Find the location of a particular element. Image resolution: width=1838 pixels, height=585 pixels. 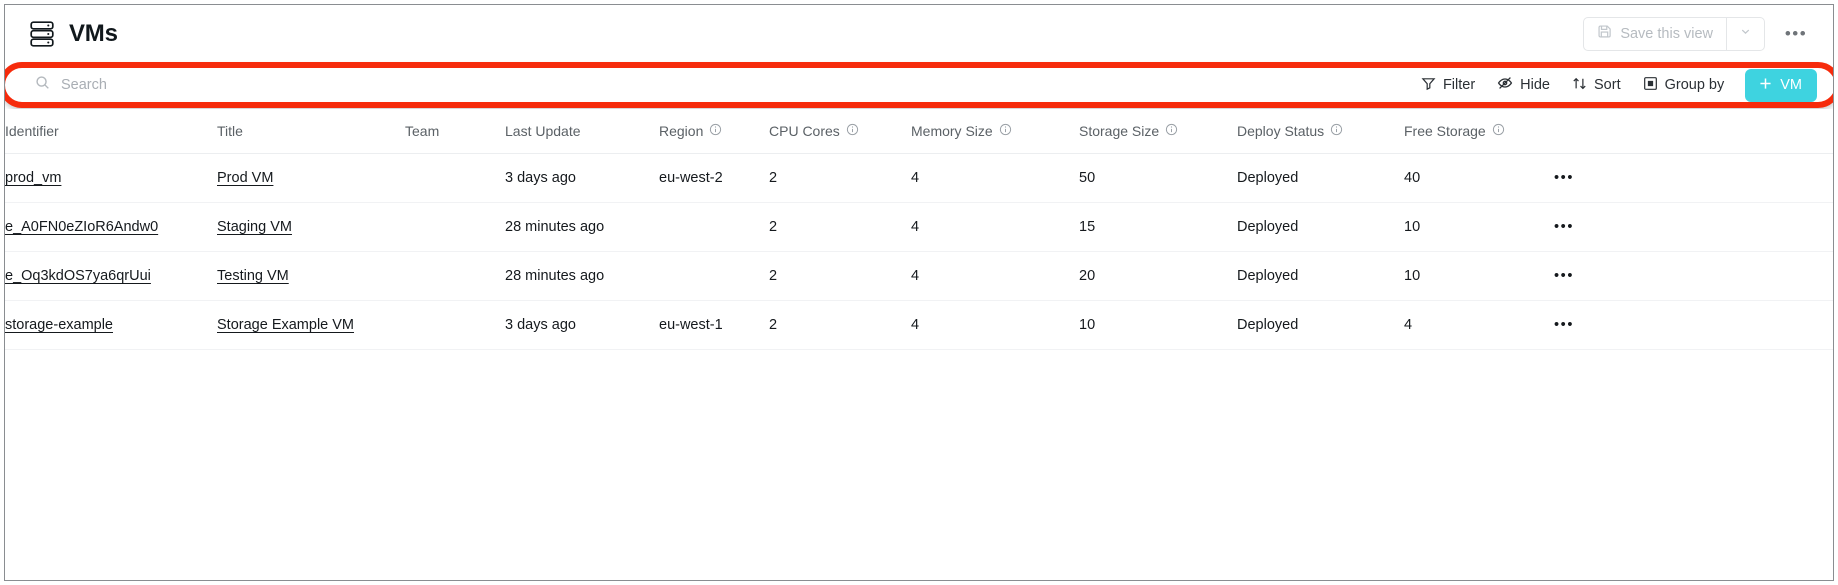

identifier-link: e_A0FN0eZIoR6Andw0 is located at coordinates (81, 227).